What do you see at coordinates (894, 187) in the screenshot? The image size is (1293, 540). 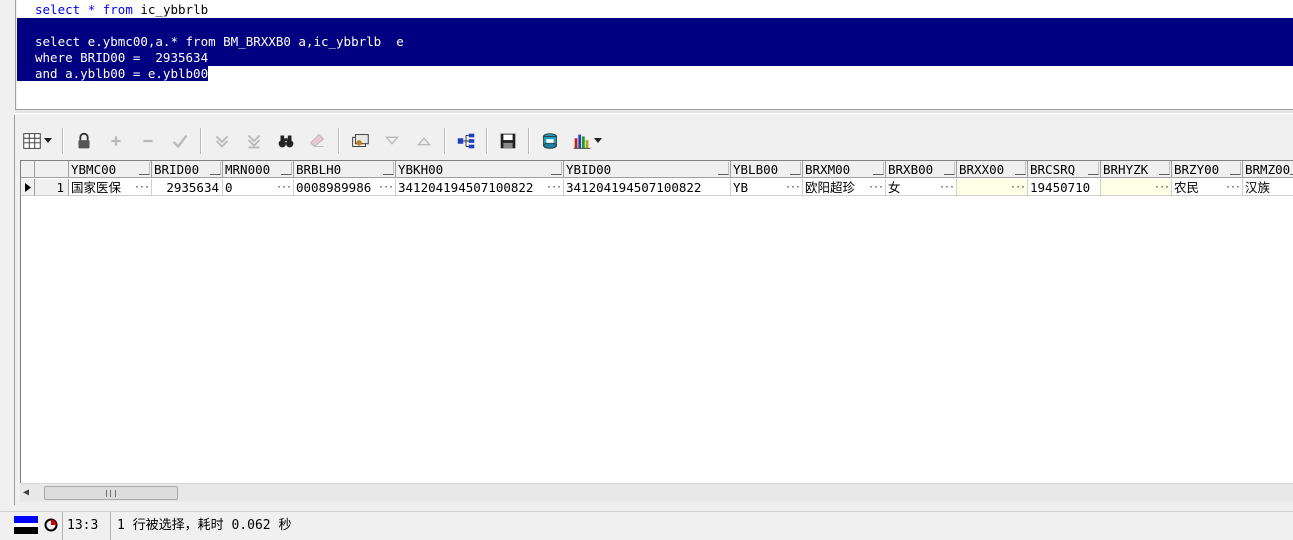 I see `cell-value: 女` at bounding box center [894, 187].